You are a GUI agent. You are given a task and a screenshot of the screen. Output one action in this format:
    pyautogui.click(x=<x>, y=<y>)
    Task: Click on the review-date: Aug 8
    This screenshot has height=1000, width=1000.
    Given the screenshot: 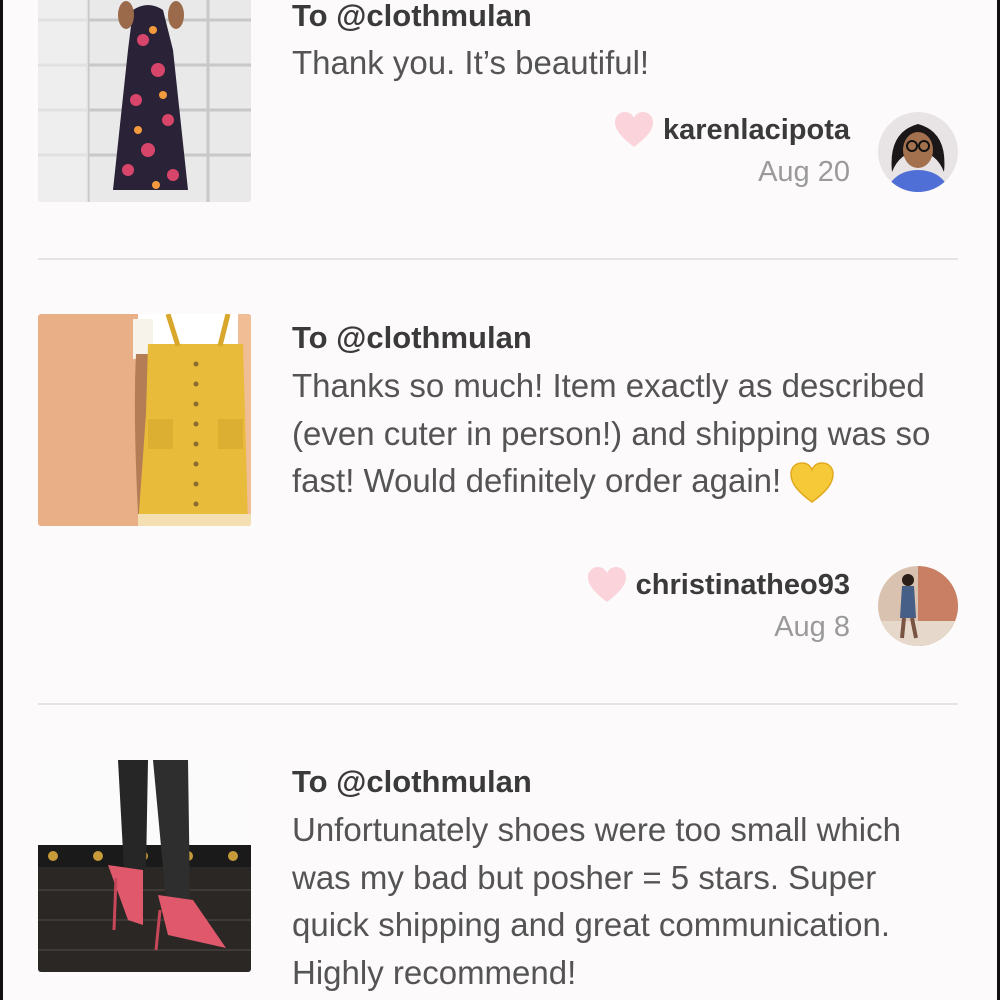 What is the action you would take?
    pyautogui.click(x=812, y=627)
    